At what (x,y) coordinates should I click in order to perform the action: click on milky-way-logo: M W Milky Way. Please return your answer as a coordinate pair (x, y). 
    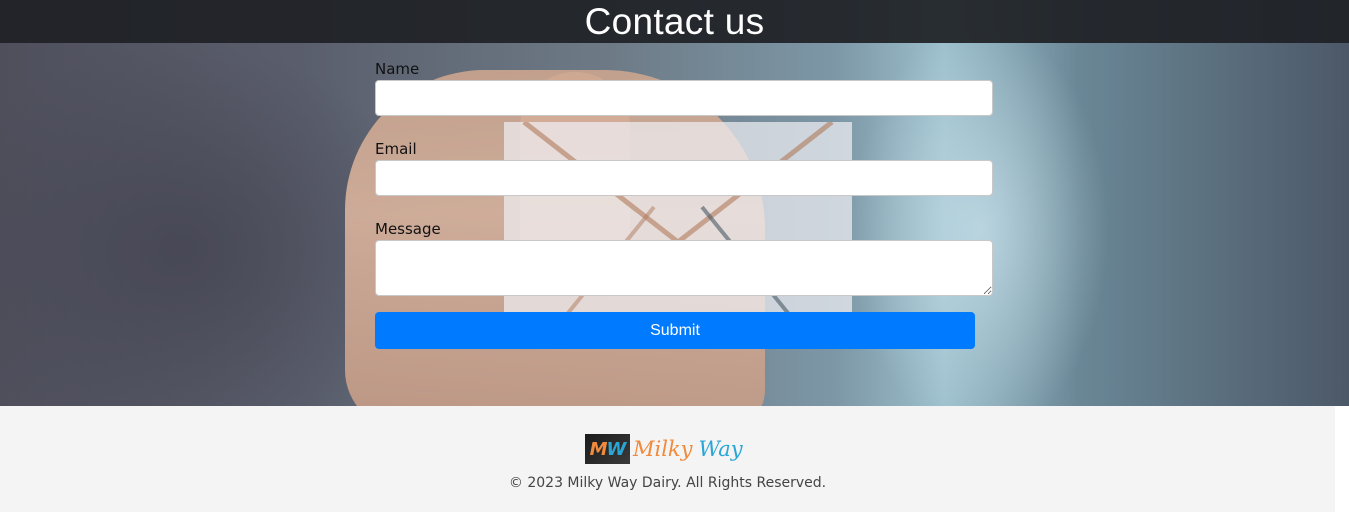
    Looking at the image, I should click on (664, 449).